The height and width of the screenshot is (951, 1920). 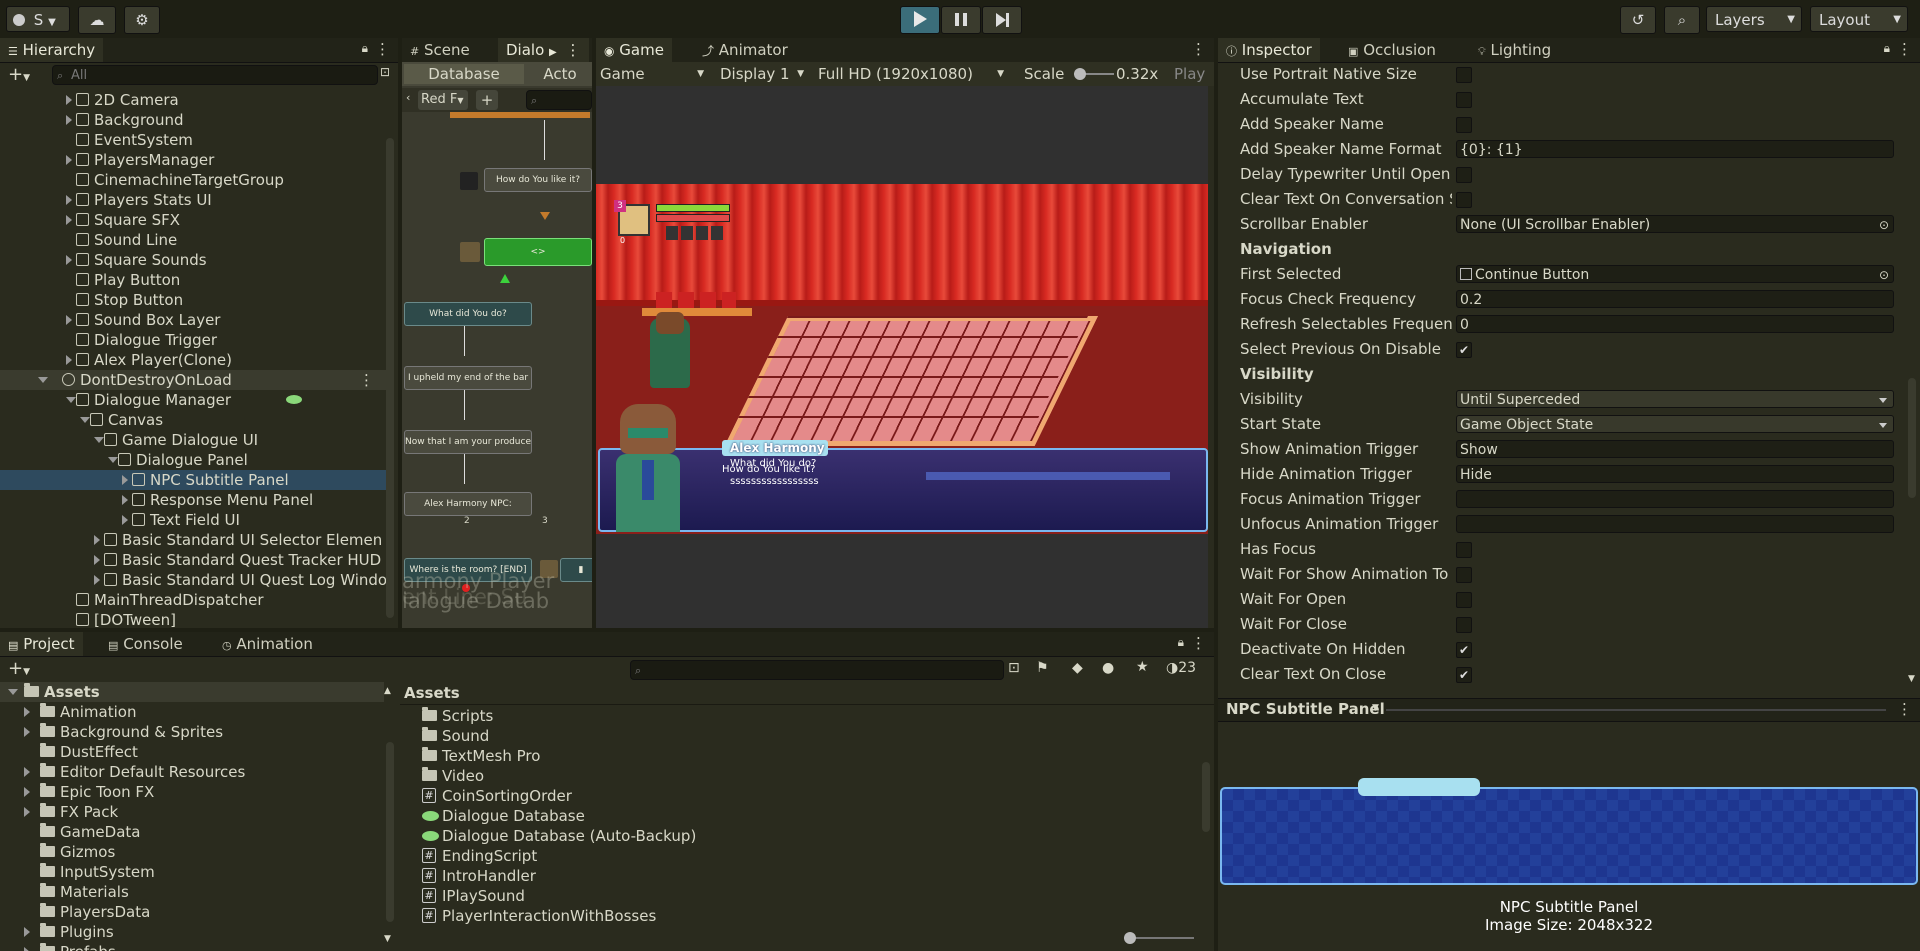 What do you see at coordinates (408, 97) in the screenshot?
I see `chevron-left-icon: ‹` at bounding box center [408, 97].